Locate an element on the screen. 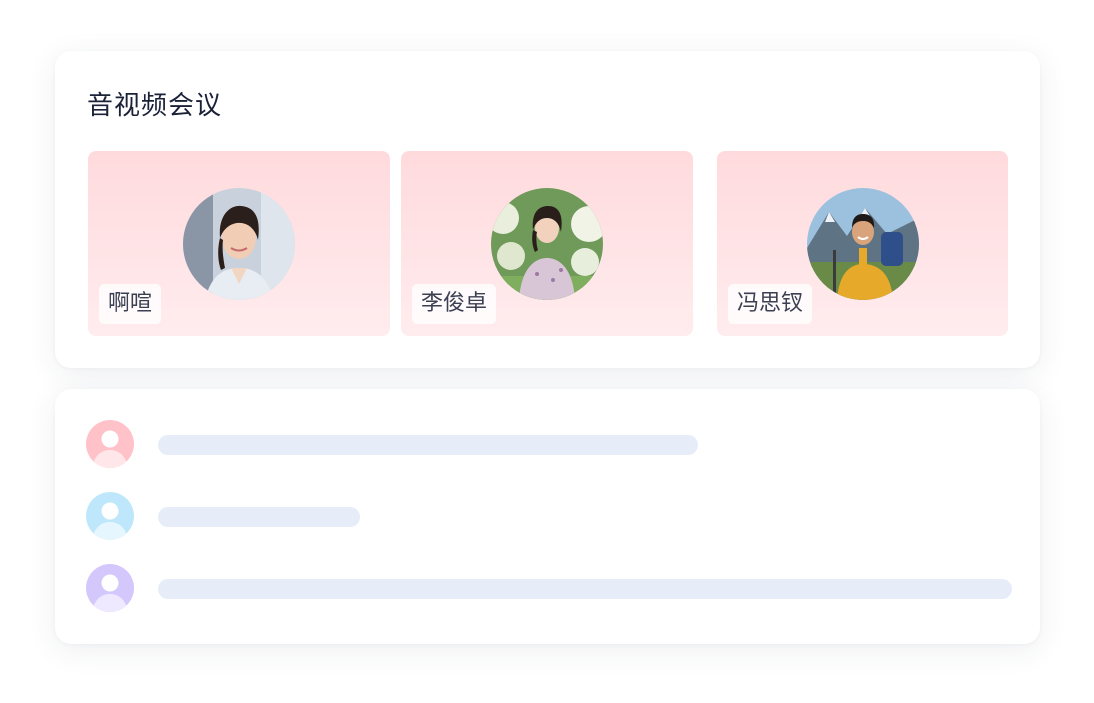 The image size is (1094, 703). participant-name-3: 冯思钗 is located at coordinates (770, 304).